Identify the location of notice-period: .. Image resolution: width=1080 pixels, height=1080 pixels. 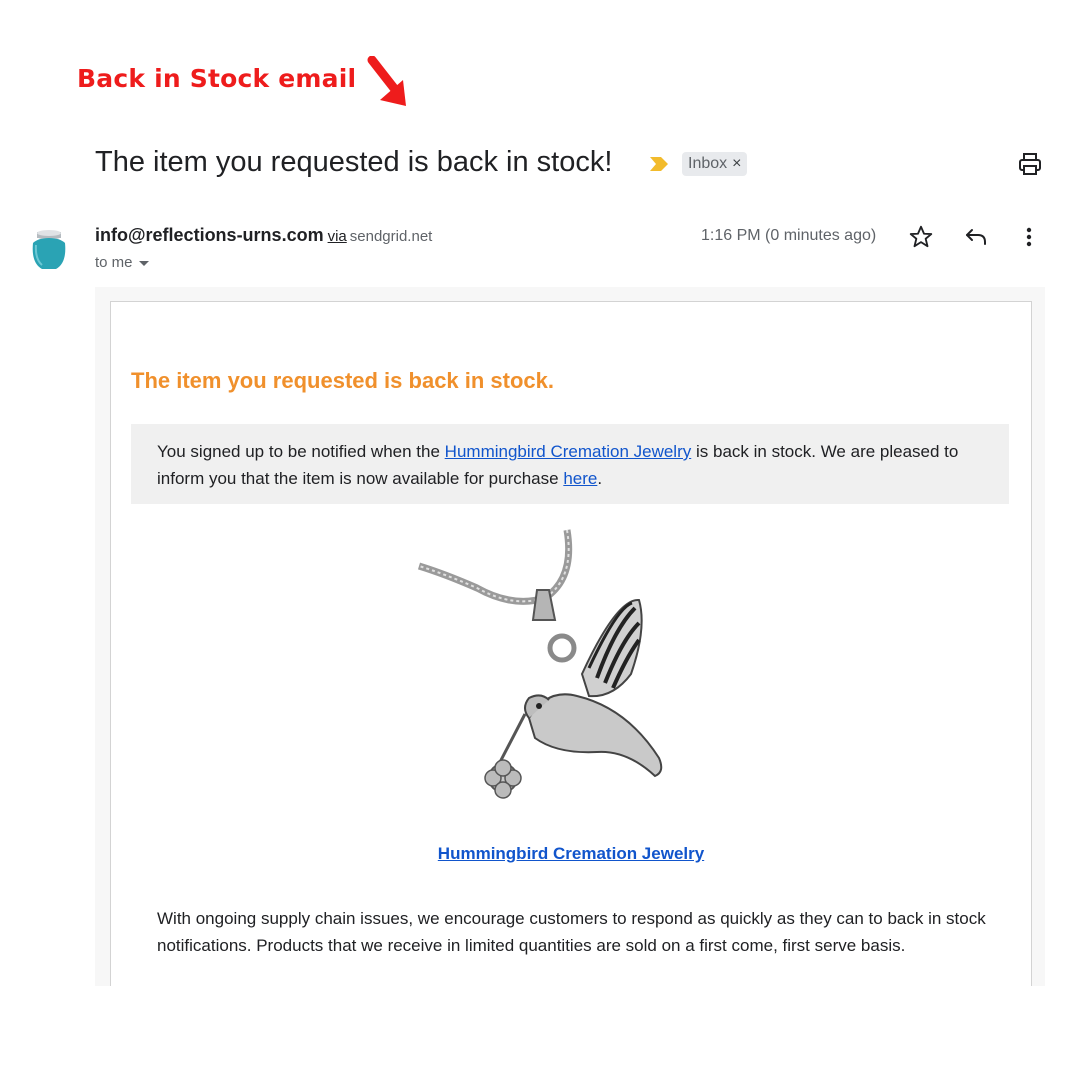
(600, 478).